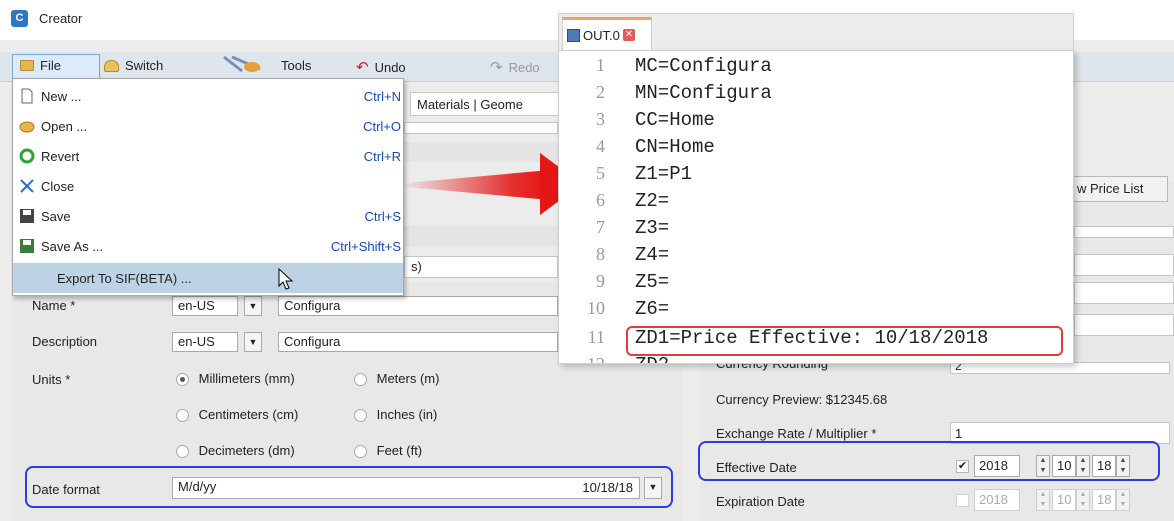 Image resolution: width=1174 pixels, height=521 pixels. I want to click on unit-meters-radio: Meters (m), so click(397, 379).